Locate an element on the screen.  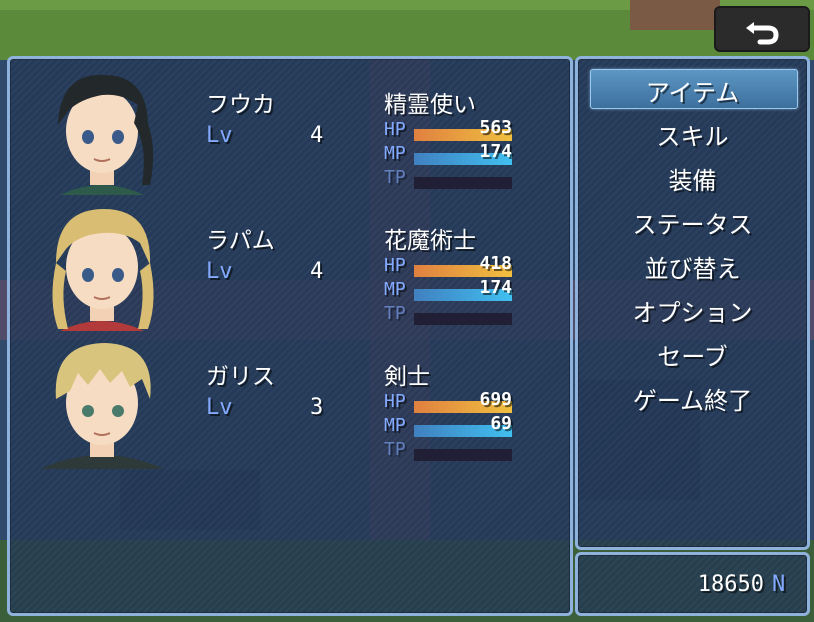
back-button is located at coordinates (762, 29).